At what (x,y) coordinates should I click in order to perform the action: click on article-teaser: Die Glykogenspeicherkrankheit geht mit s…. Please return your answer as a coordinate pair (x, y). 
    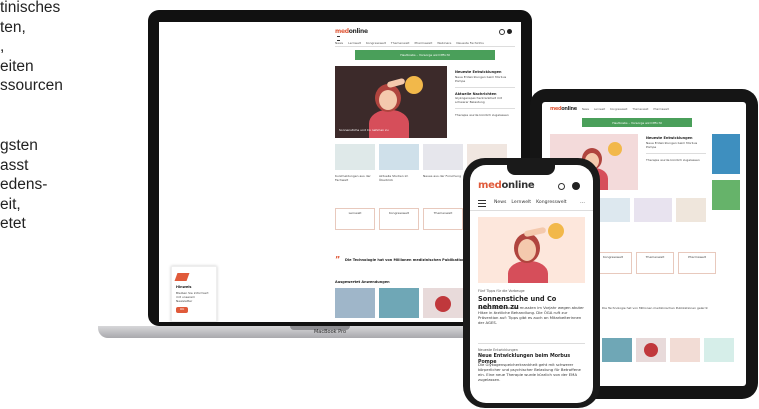
    Looking at the image, I should click on (529, 372).